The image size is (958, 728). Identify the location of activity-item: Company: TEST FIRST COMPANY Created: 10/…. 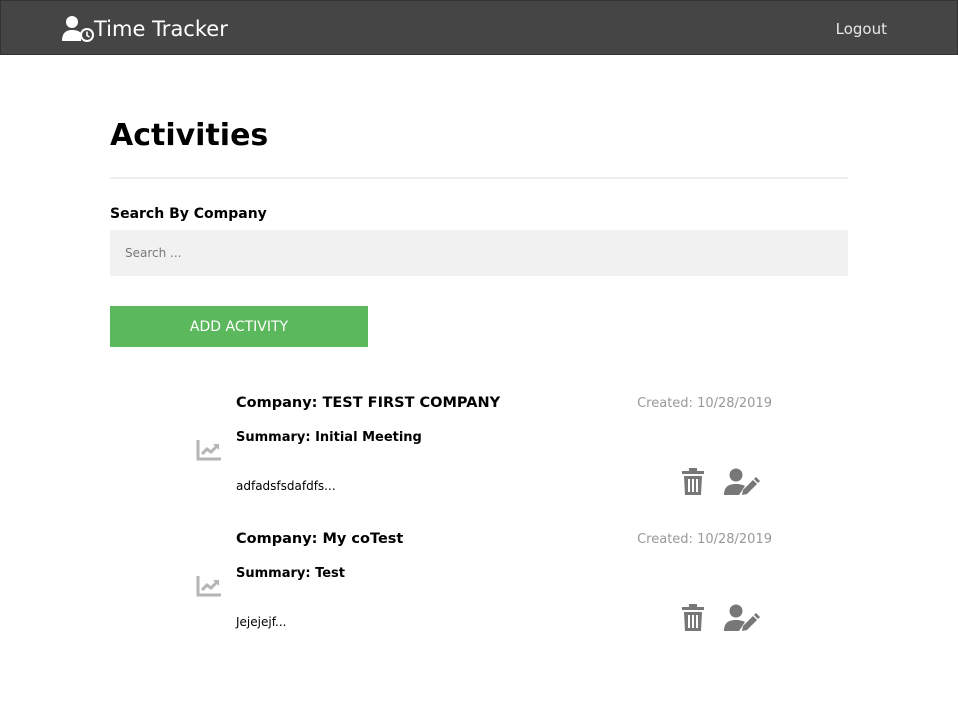
(486, 455).